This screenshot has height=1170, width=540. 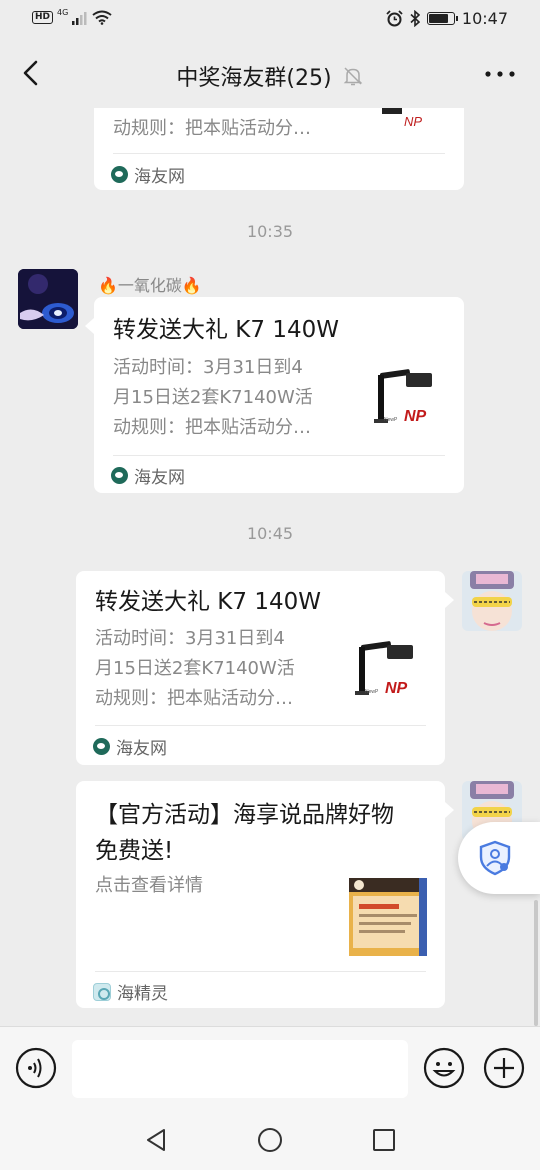 What do you see at coordinates (495, 858) in the screenshot?
I see `shield-user-icon` at bounding box center [495, 858].